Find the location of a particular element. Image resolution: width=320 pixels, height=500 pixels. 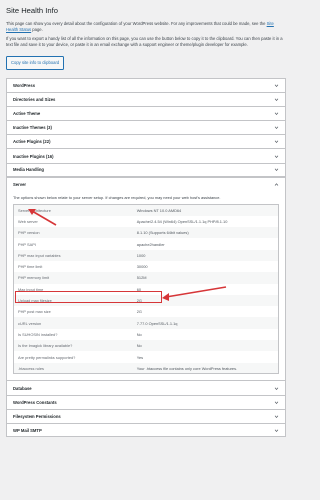

accordion-label: Media Handling is located at coordinates (28, 170).